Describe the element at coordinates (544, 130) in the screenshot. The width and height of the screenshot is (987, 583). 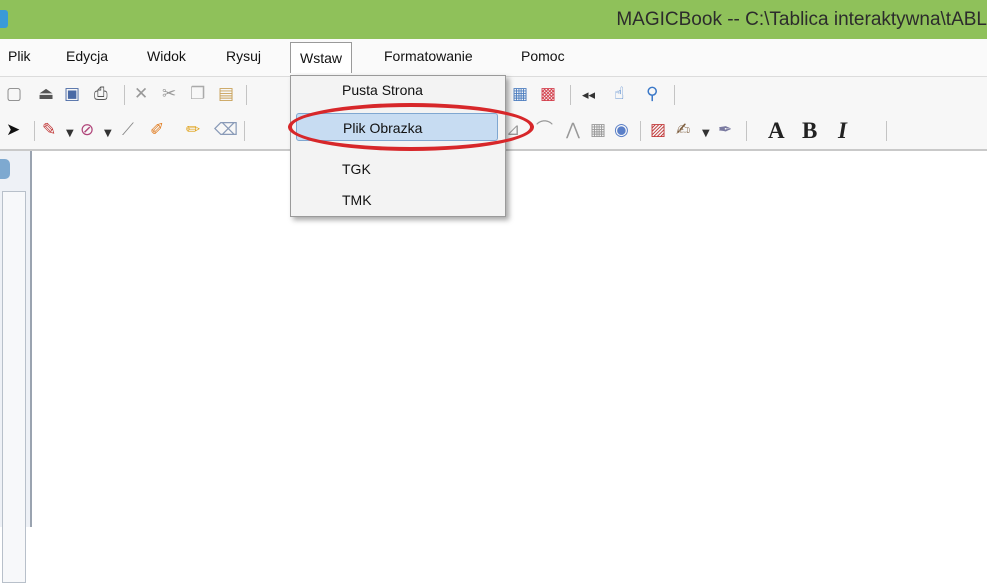
I see `arc-icon: ⌒` at that location.